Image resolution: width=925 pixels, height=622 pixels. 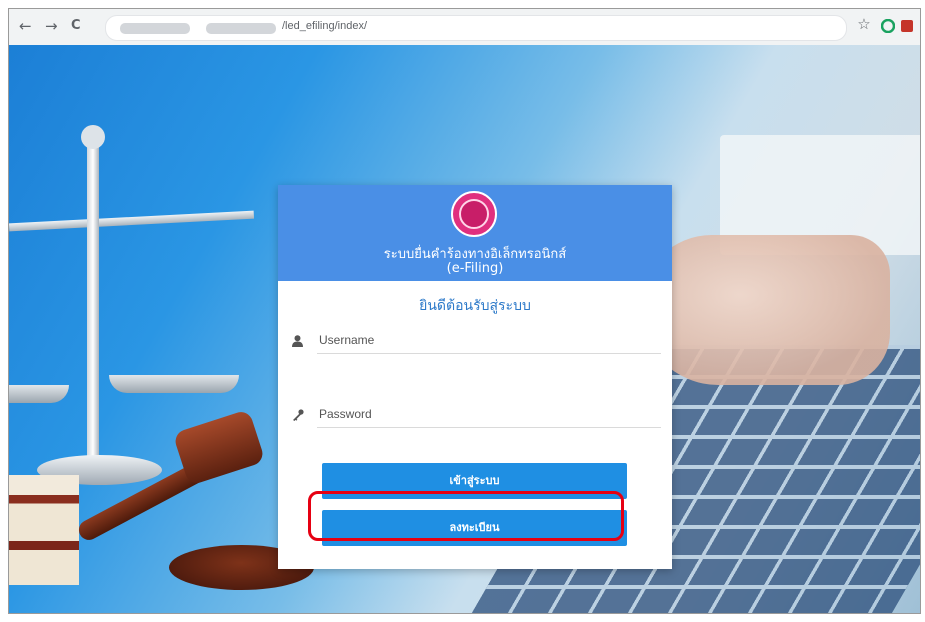 What do you see at coordinates (466, 516) in the screenshot?
I see `register-highlight-box` at bounding box center [466, 516].